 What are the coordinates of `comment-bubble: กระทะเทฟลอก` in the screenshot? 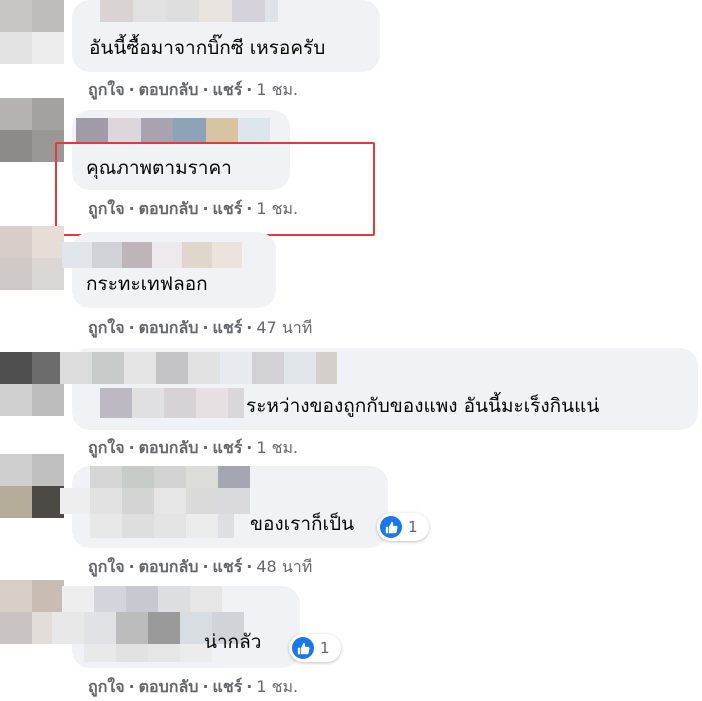 It's located at (169, 270).